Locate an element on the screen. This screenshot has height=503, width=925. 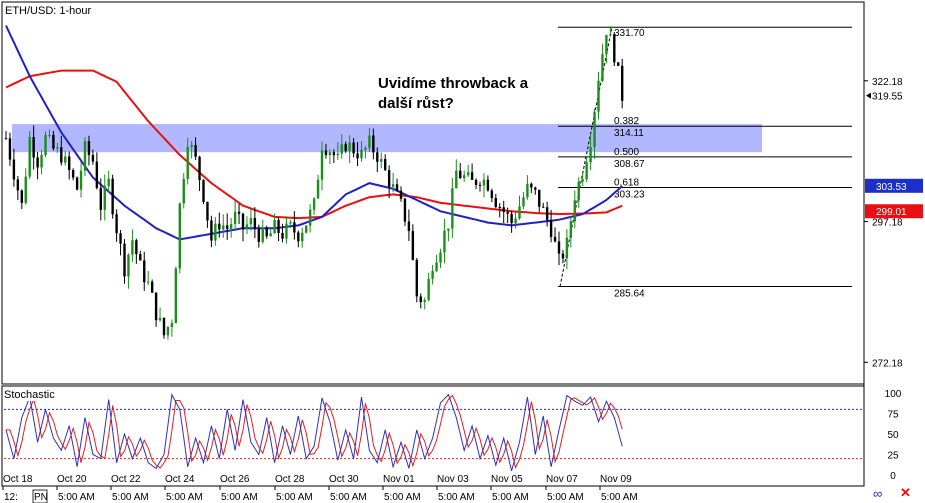
time-tick-date: Oct 24 is located at coordinates (180, 479).